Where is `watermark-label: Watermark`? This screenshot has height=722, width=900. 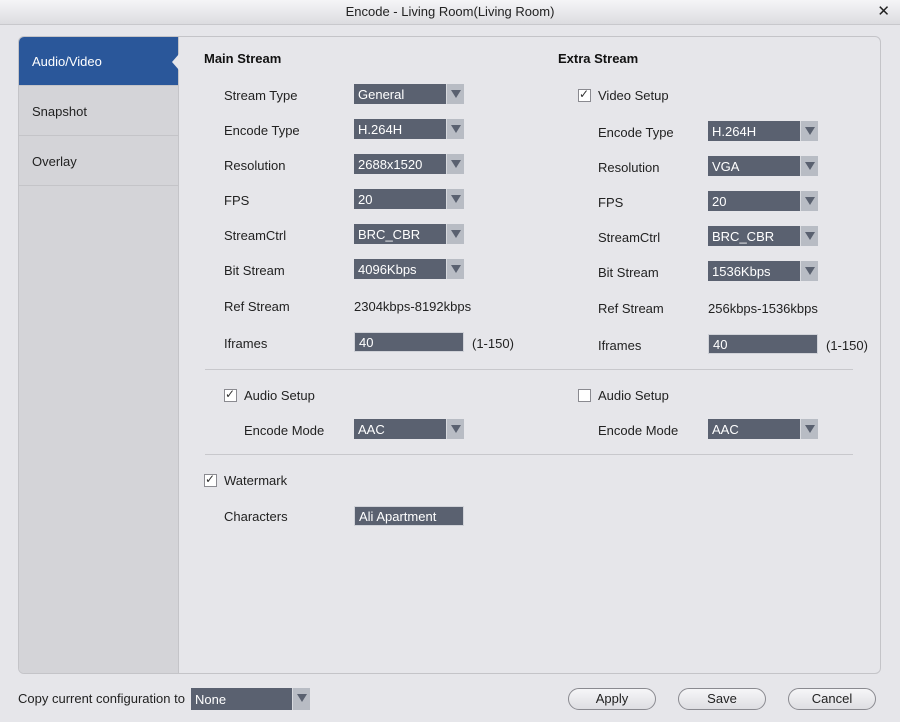 watermark-label: Watermark is located at coordinates (256, 480).